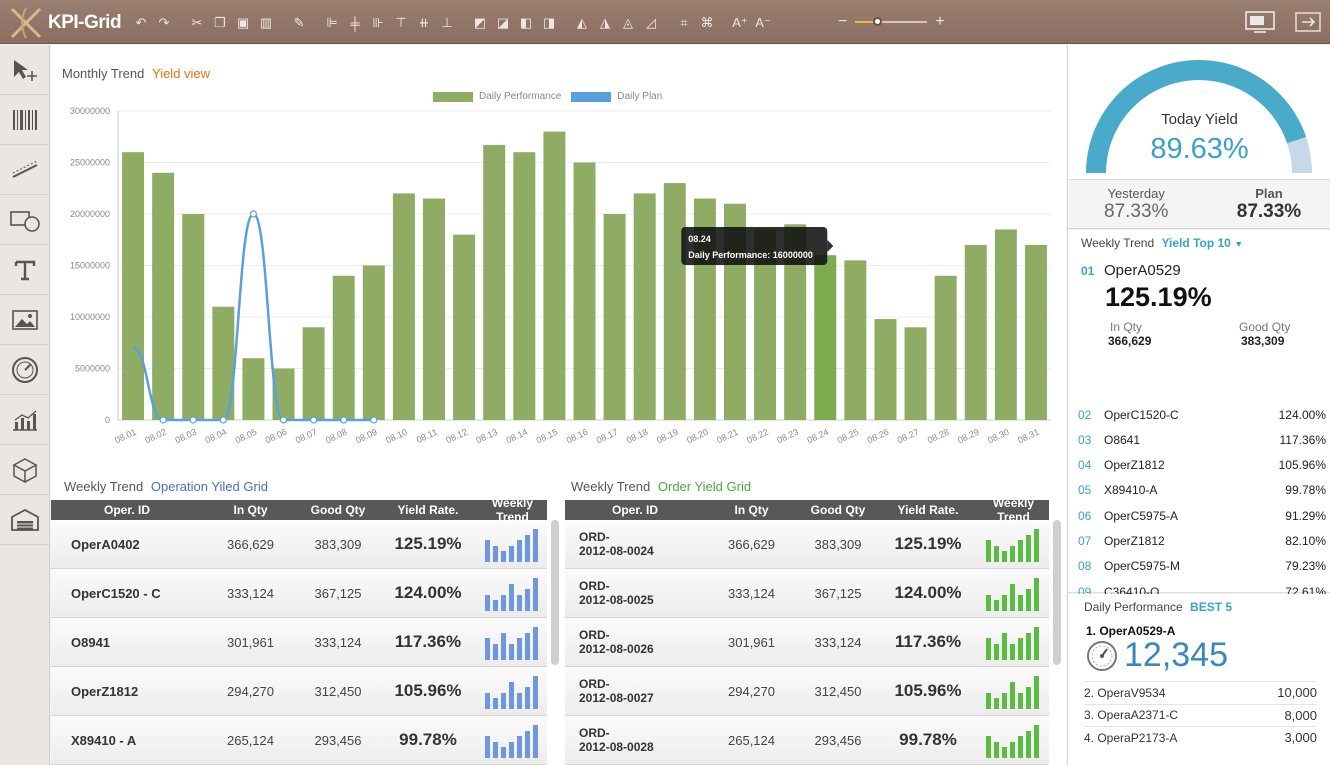 The width and height of the screenshot is (1330, 765). Describe the element at coordinates (403, 306) in the screenshot. I see `bar-08.10` at that location.